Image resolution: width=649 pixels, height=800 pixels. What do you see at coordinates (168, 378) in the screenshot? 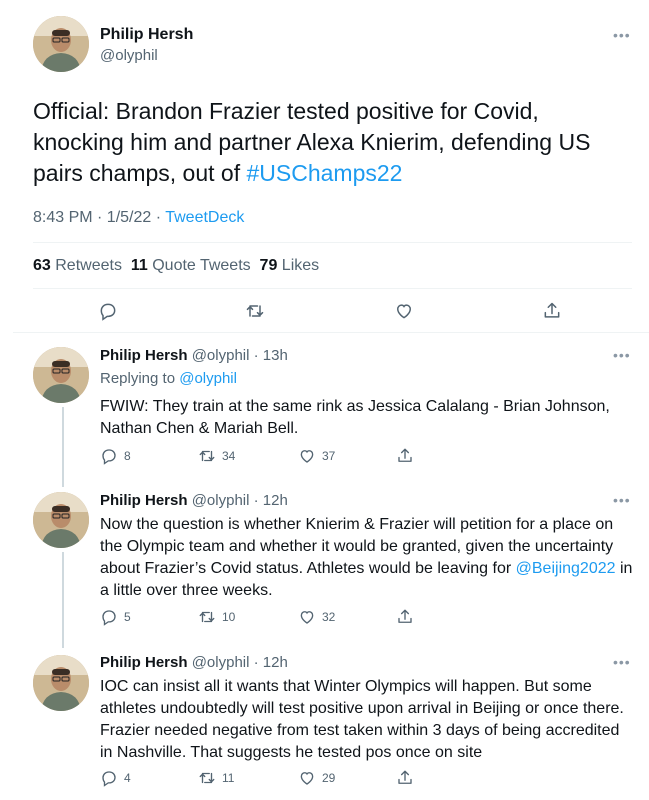
I see `replying-to: Replying to @olyphil` at bounding box center [168, 378].